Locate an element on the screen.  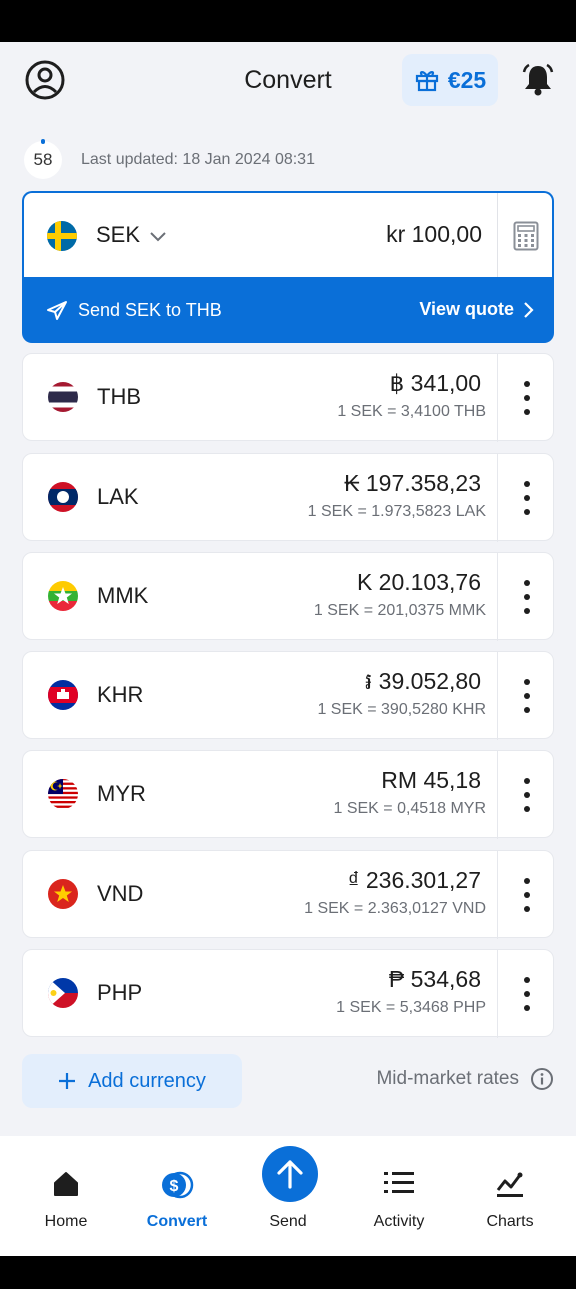
bell-icon is located at coordinates (538, 80).